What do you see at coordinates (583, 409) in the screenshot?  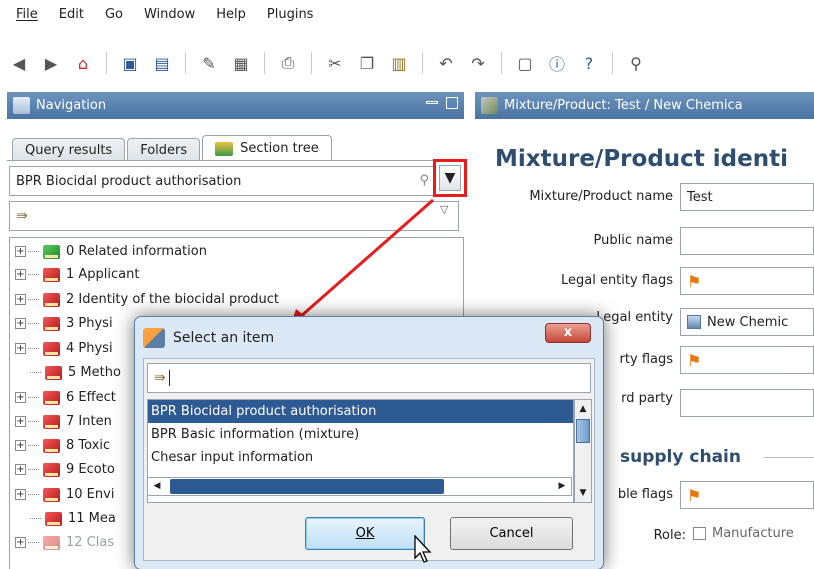 I see `scroll-up-icon: ▲` at bounding box center [583, 409].